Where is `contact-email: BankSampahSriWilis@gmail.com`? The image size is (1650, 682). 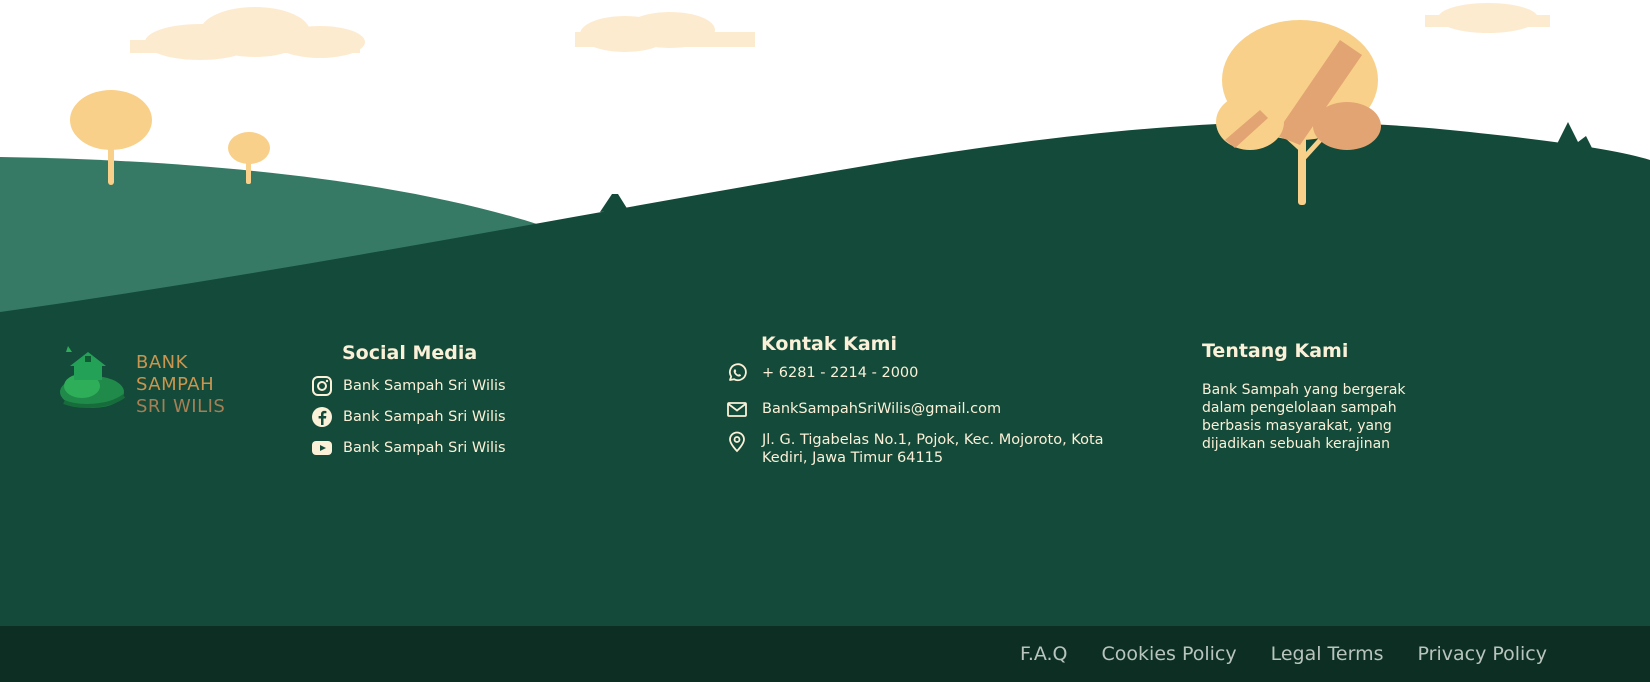 contact-email: BankSampahSriWilis@gmail.com is located at coordinates (863, 409).